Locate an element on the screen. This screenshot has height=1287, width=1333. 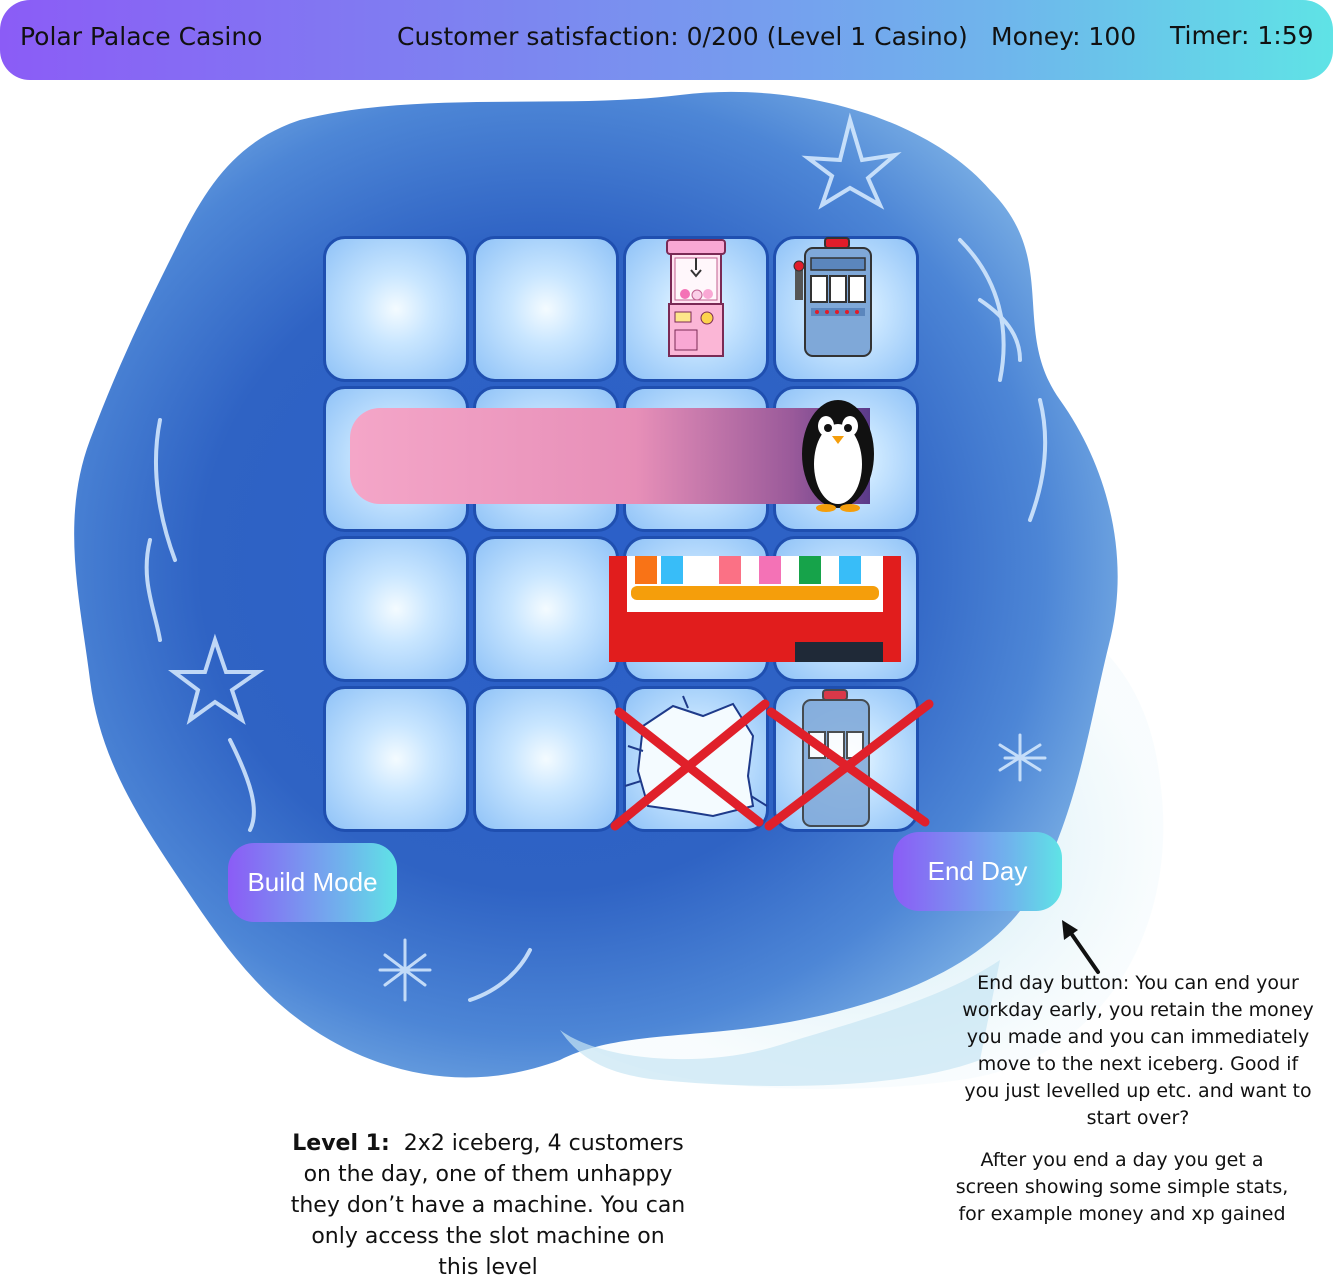
money-counter: Money: 100 is located at coordinates (1064, 36).